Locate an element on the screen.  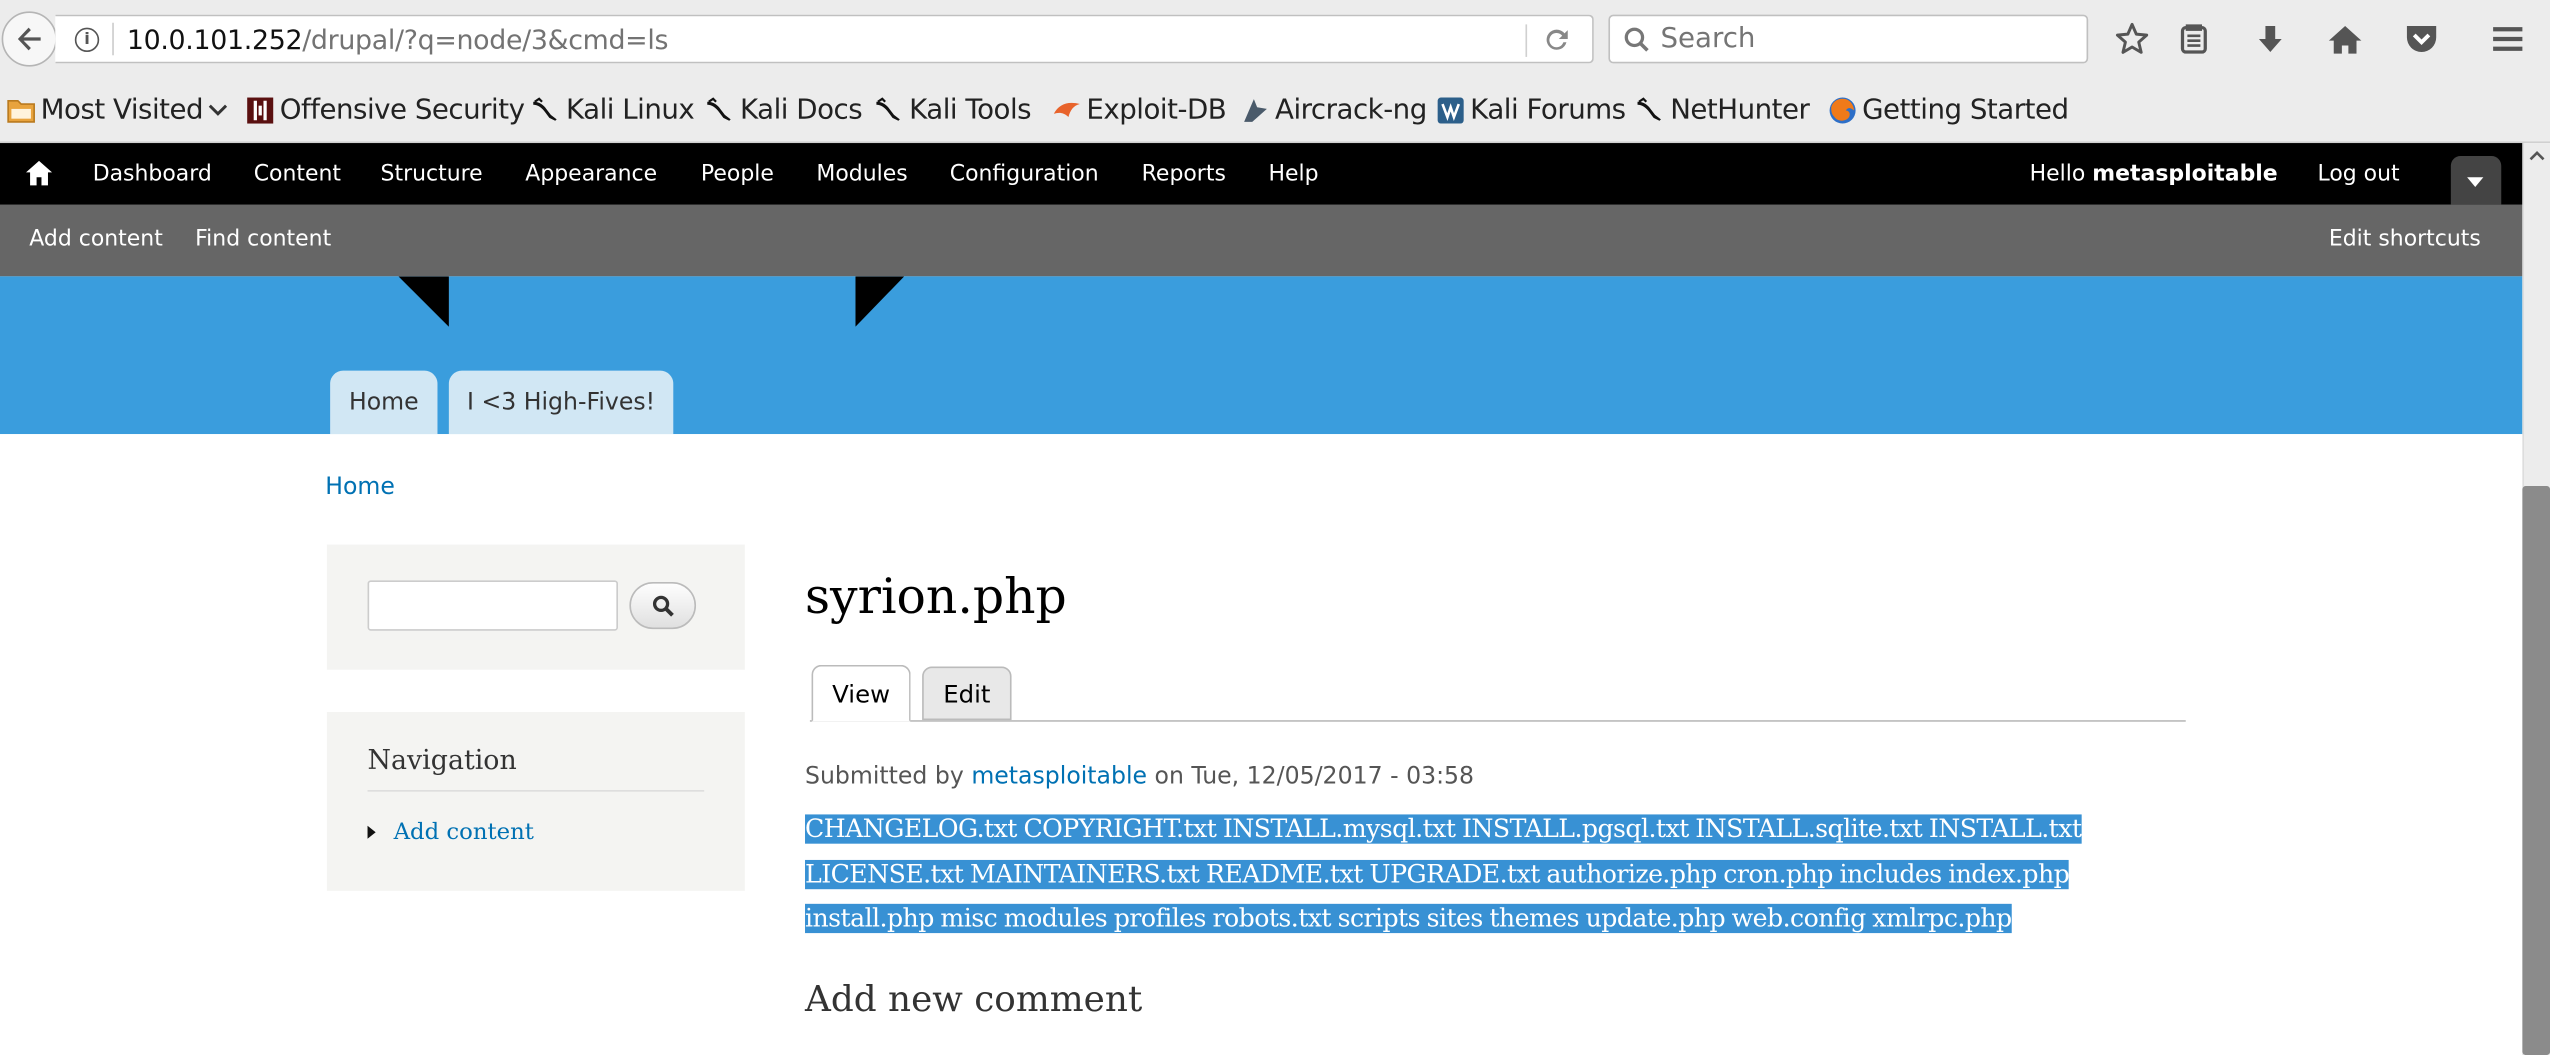
breadcrumb: Home is located at coordinates (360, 488).